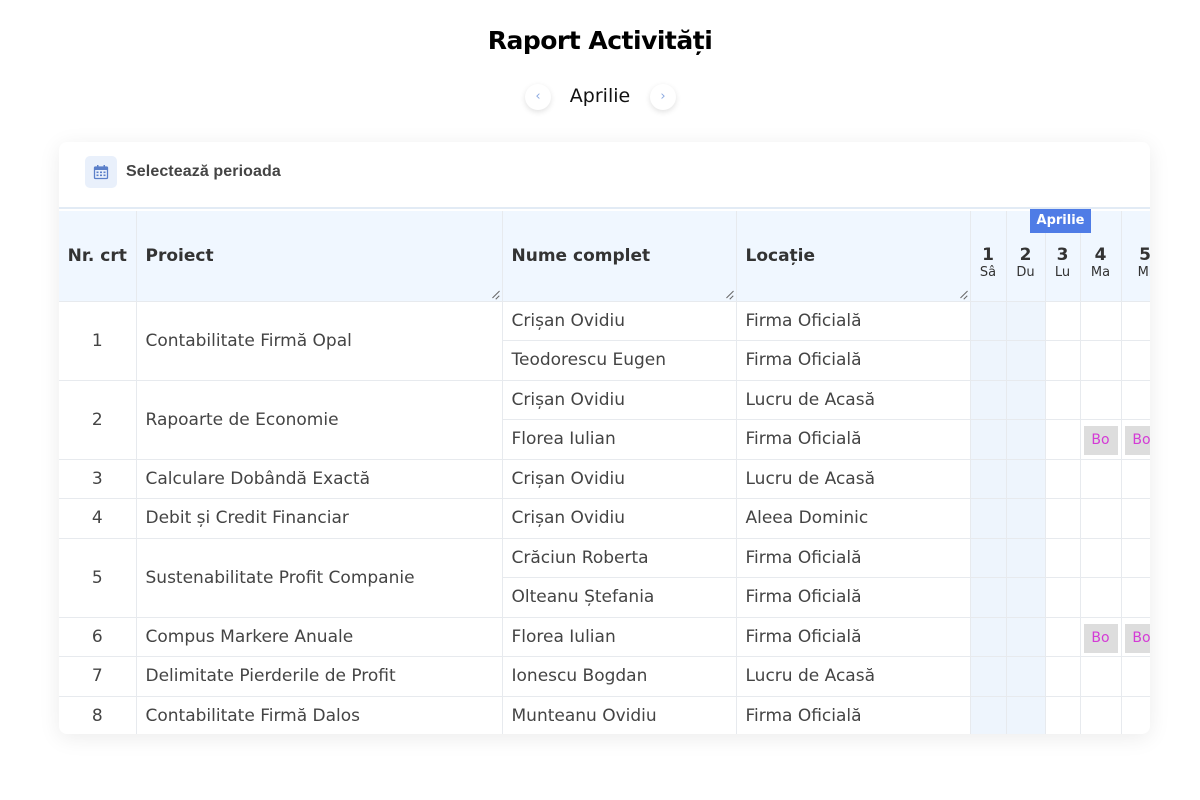 The width and height of the screenshot is (1200, 800). I want to click on chevron-right-icon: ›, so click(663, 97).